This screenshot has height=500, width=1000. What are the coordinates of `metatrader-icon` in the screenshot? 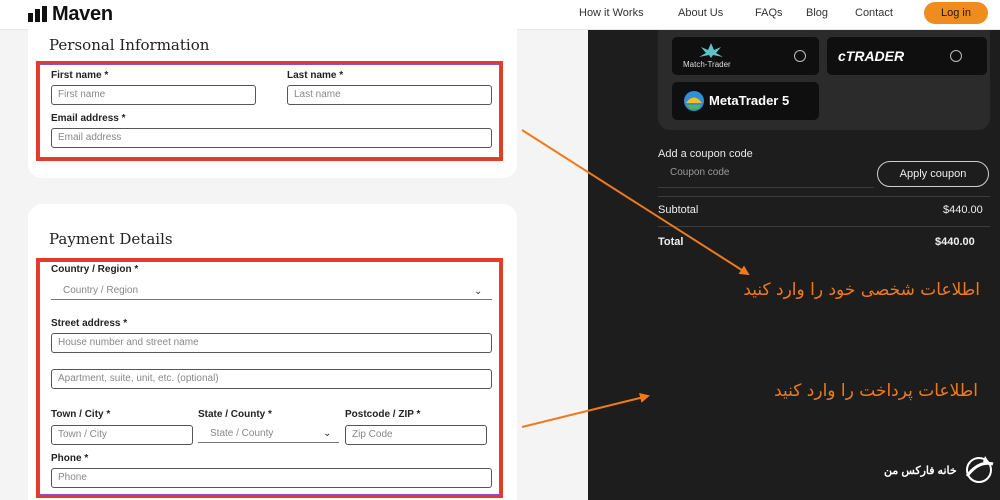 It's located at (694, 101).